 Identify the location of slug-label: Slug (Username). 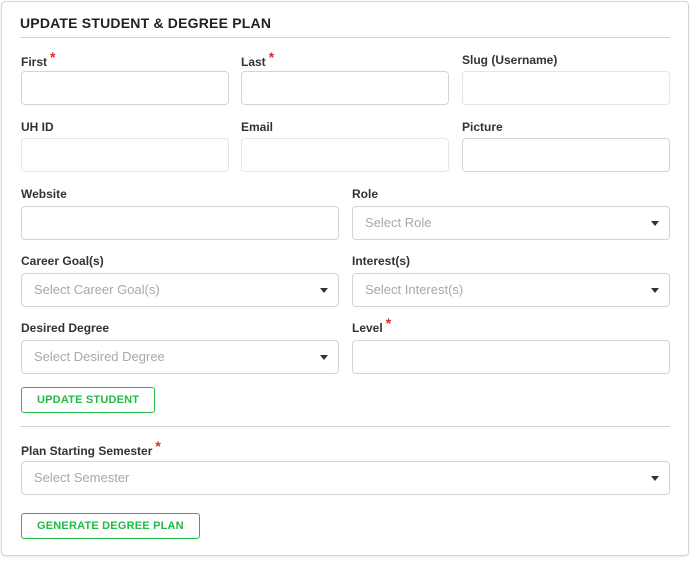
(510, 60).